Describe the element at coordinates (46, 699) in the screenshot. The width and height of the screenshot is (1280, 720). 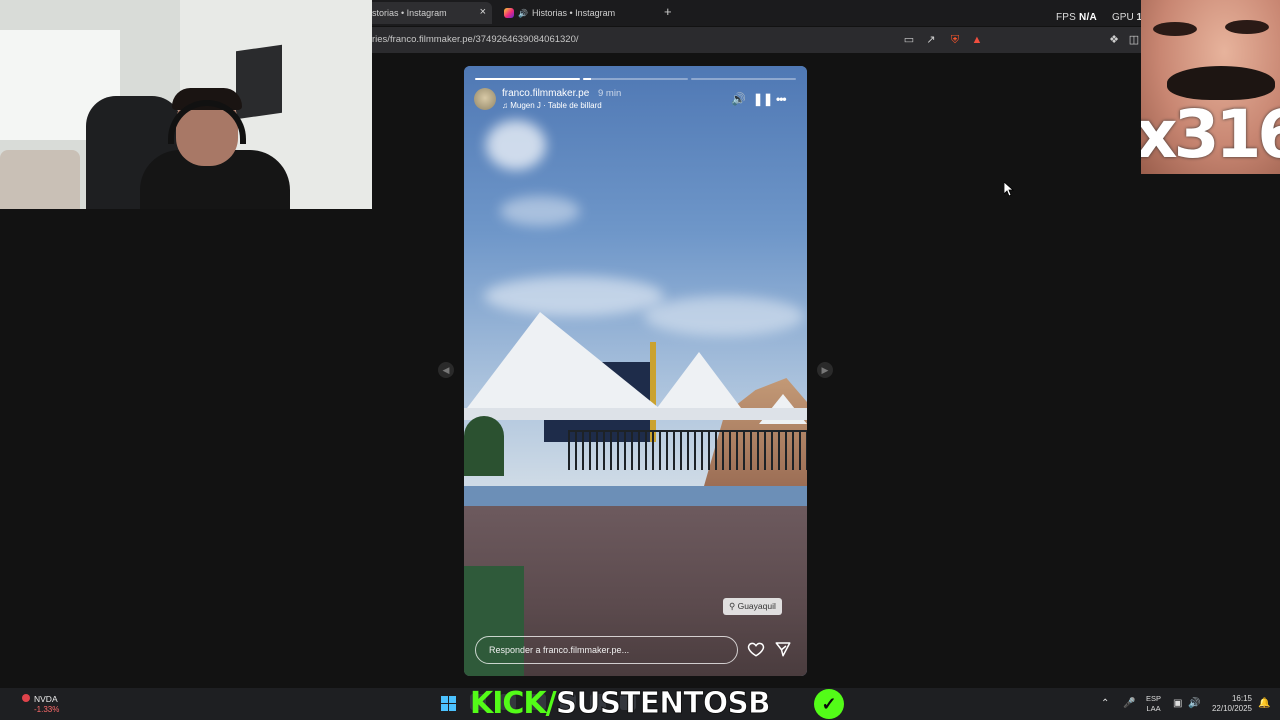
I see `stock-name: NVDA` at that location.